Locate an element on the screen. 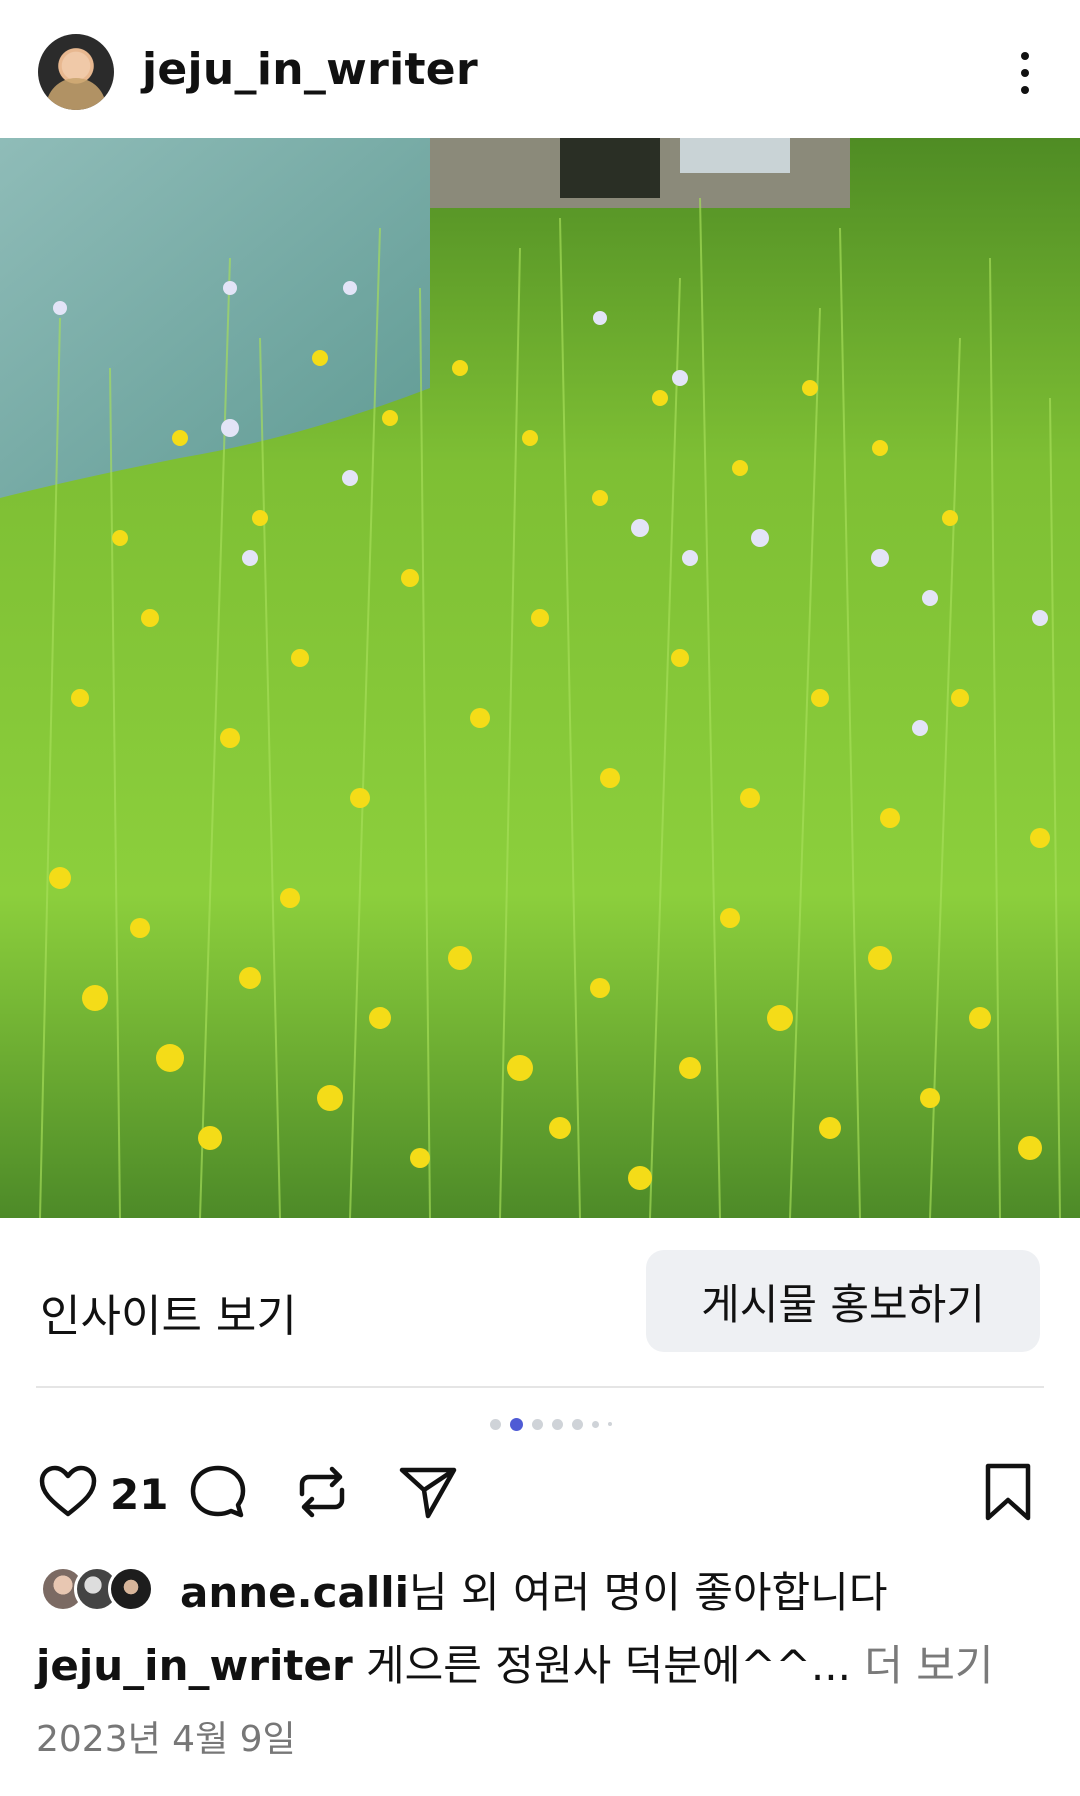 The height and width of the screenshot is (1796, 1080). liked-by-row: anne.calli님 외 여러 명이 좋아합니다 is located at coordinates (463, 1589).